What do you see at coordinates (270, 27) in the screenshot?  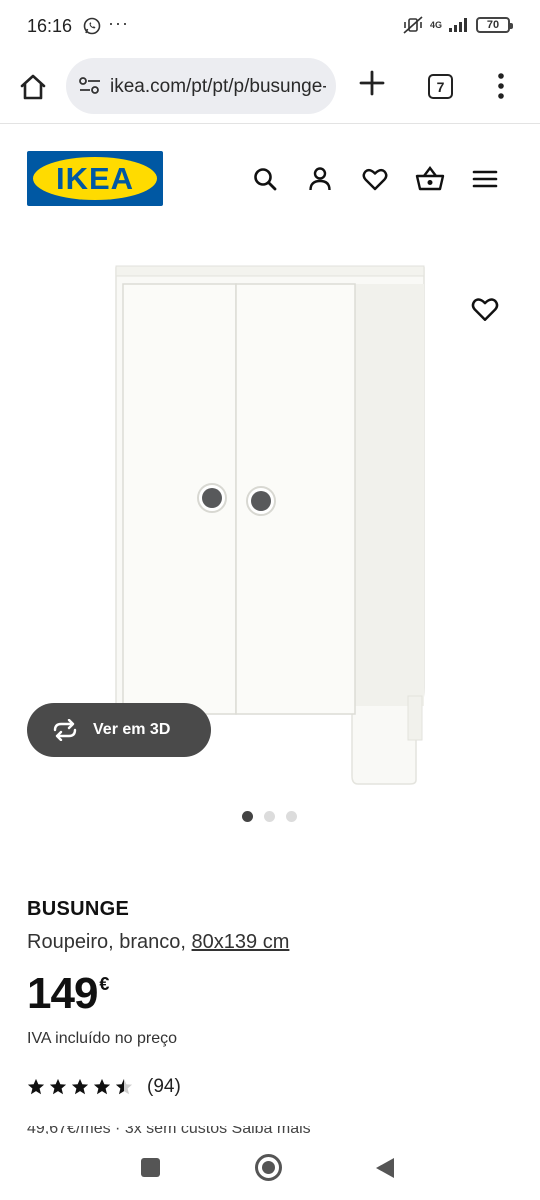 I see `status-bar: 16:16 ··· 4G 70` at bounding box center [270, 27].